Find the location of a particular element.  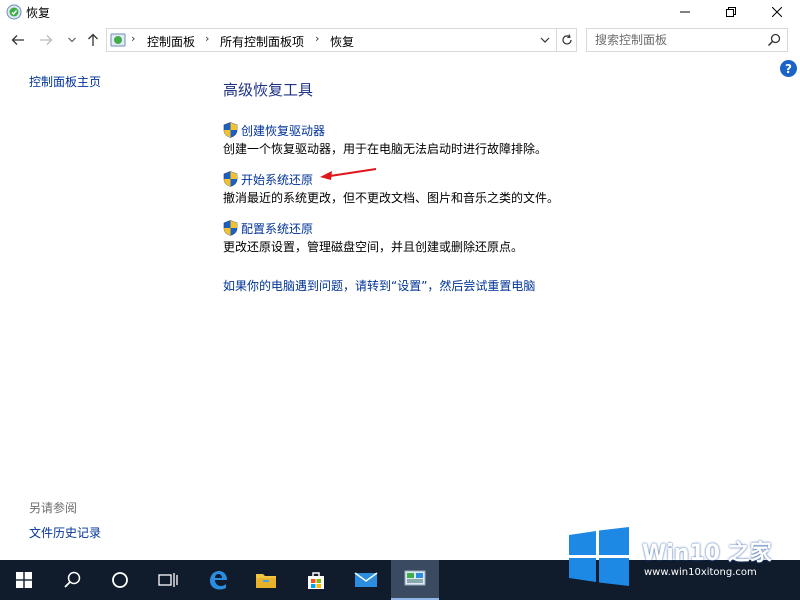

chevron-down-icon is located at coordinates (72, 40).